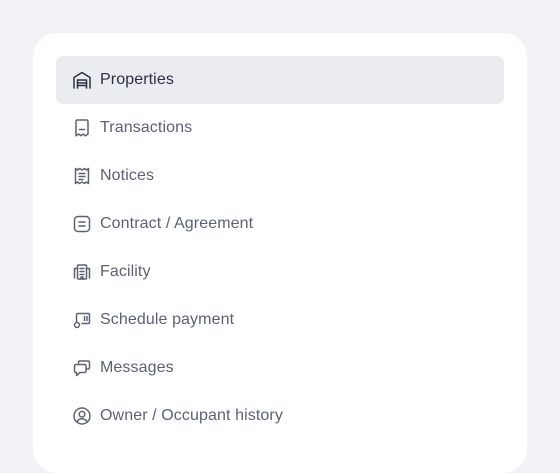 The width and height of the screenshot is (560, 473). Describe the element at coordinates (280, 320) in the screenshot. I see `menu-item-schedule-payment: Schedule payment` at that location.